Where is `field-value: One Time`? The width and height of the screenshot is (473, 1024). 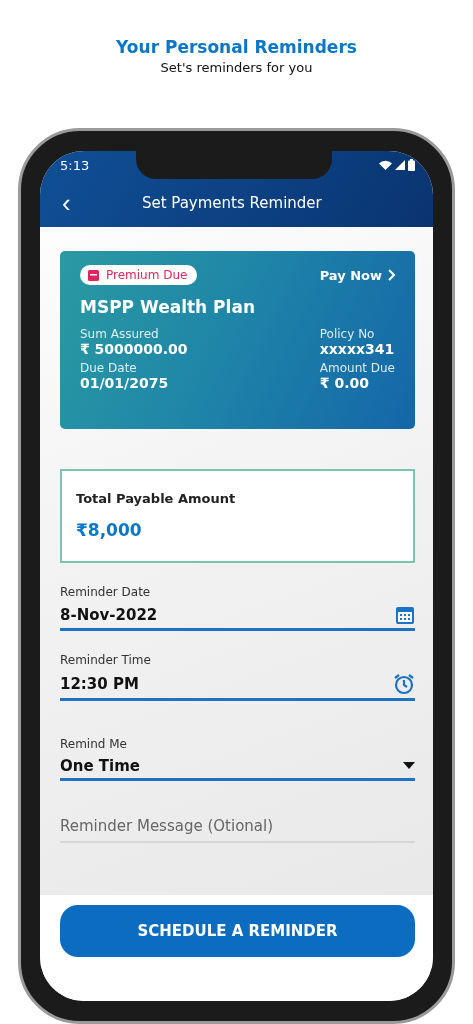 field-value: One Time is located at coordinates (100, 766).